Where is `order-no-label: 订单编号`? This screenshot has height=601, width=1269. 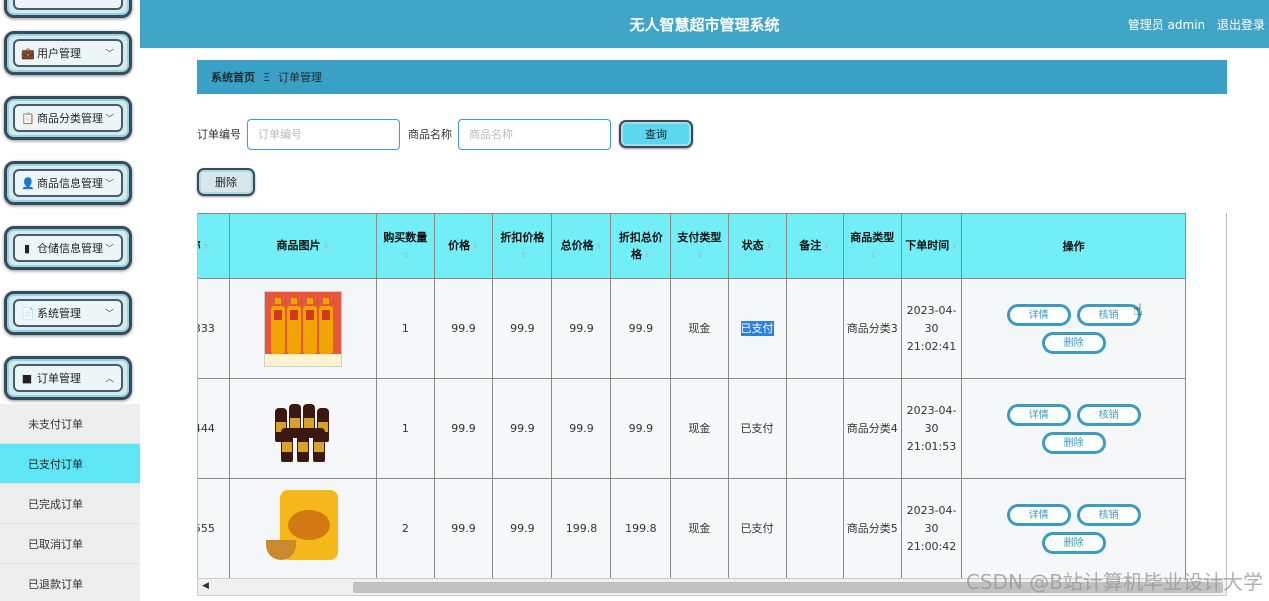 order-no-label: 订单编号 is located at coordinates (219, 134).